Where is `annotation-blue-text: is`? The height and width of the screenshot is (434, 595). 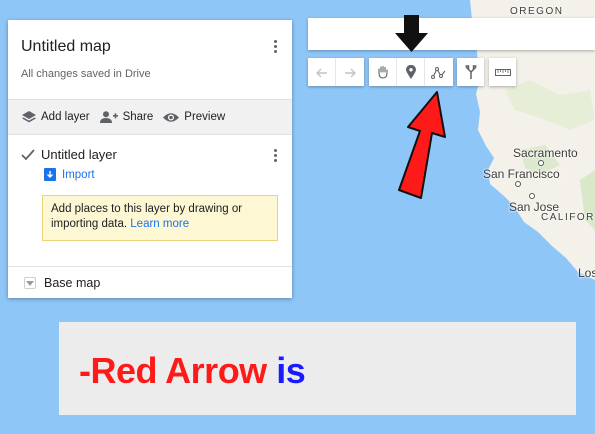
annotation-blue-text: is is located at coordinates (291, 370).